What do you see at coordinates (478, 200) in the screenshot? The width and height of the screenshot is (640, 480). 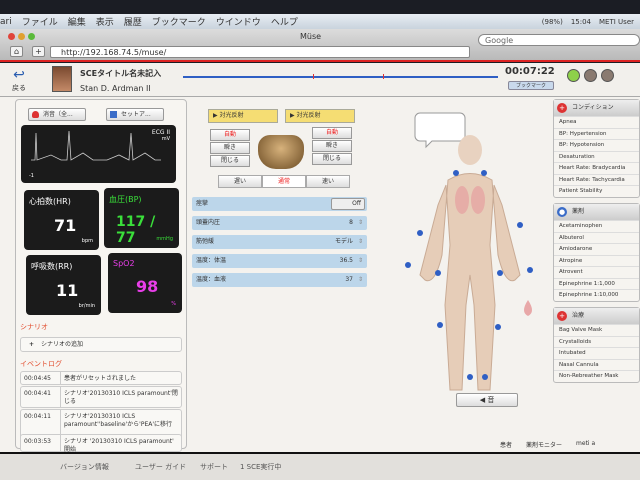 I see `lung-right` at bounding box center [478, 200].